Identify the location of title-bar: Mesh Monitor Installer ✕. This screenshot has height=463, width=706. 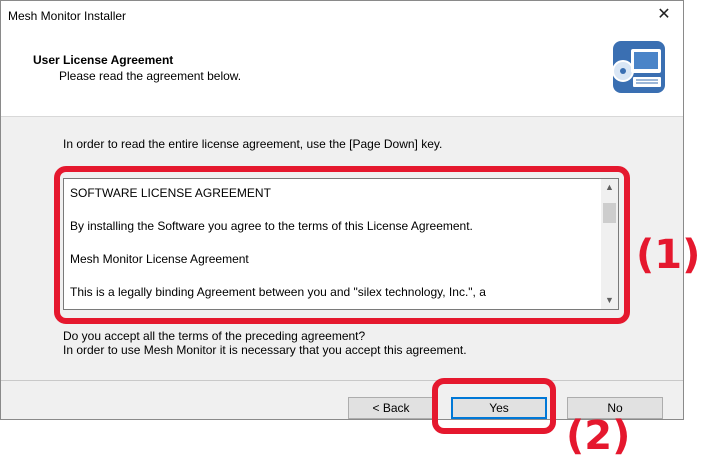
(342, 16).